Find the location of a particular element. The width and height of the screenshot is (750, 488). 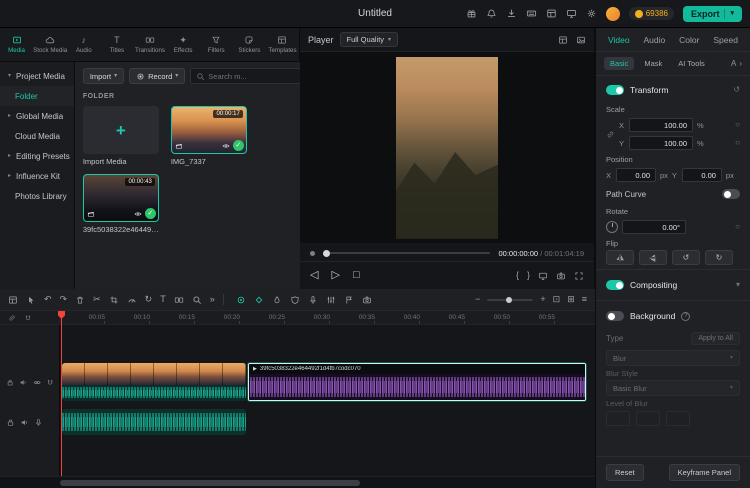

tab-audio: ♪ Audio is located at coordinates (83, 44).